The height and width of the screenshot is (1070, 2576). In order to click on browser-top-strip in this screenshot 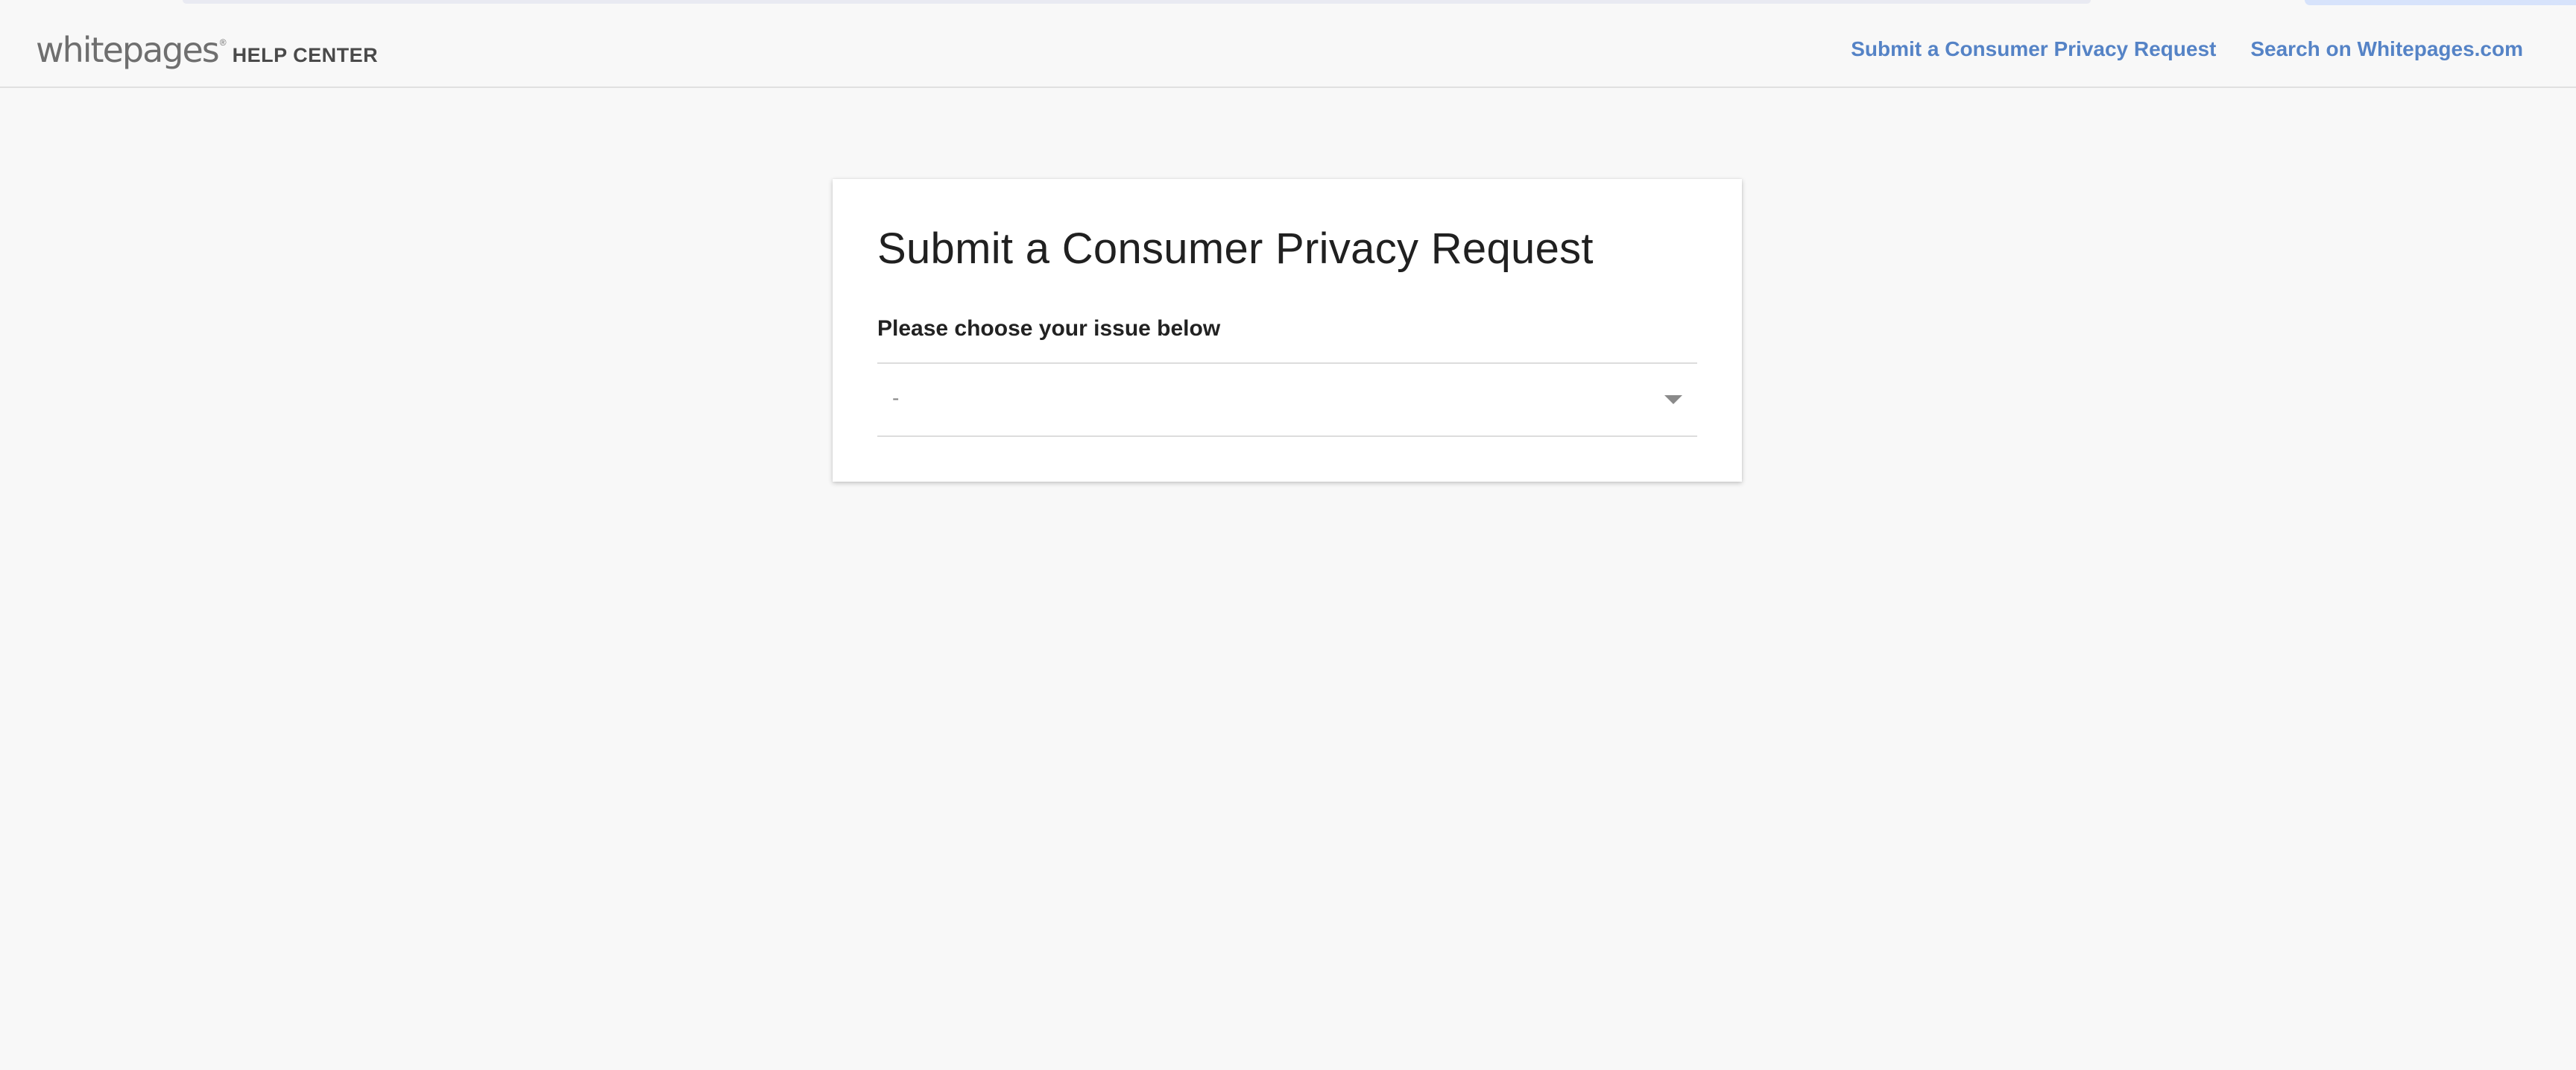, I will do `click(1288, 8)`.